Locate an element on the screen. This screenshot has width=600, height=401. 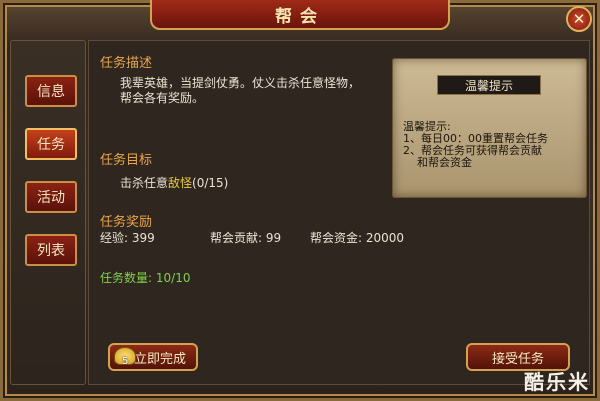
instant-complete-label: 立即完成 is located at coordinates (159, 359).